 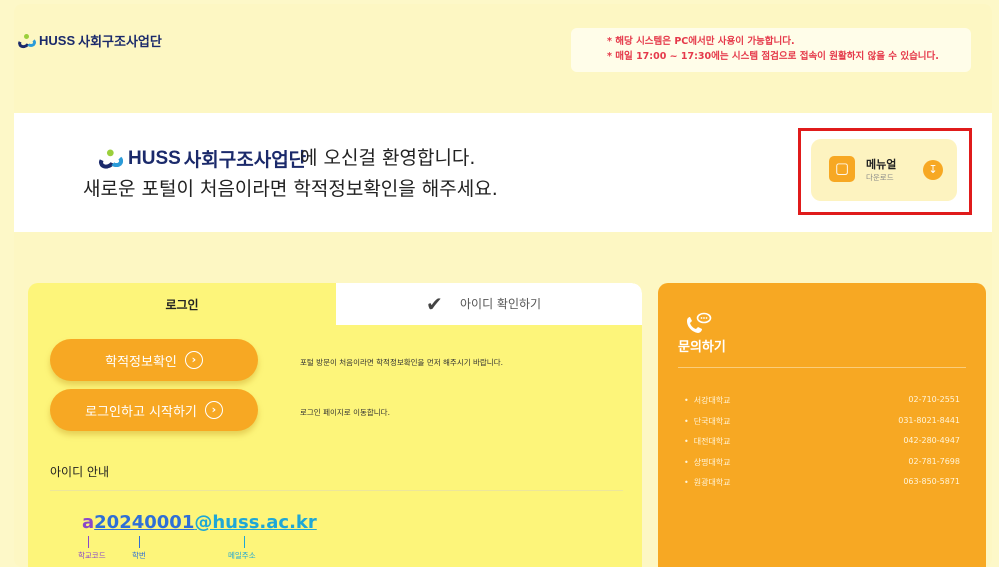 I want to click on contact-item: 원광대학교 063-850-5871, so click(x=822, y=487).